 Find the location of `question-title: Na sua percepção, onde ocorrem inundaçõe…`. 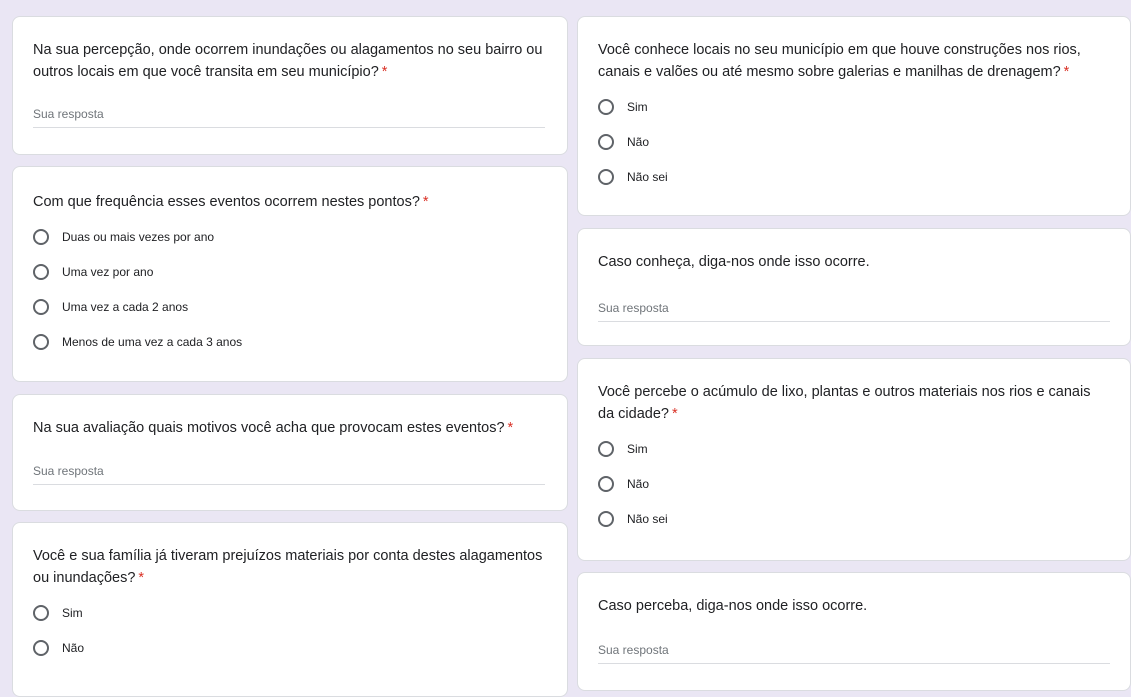

question-title: Na sua percepção, onde ocorrem inundaçõe… is located at coordinates (288, 61).